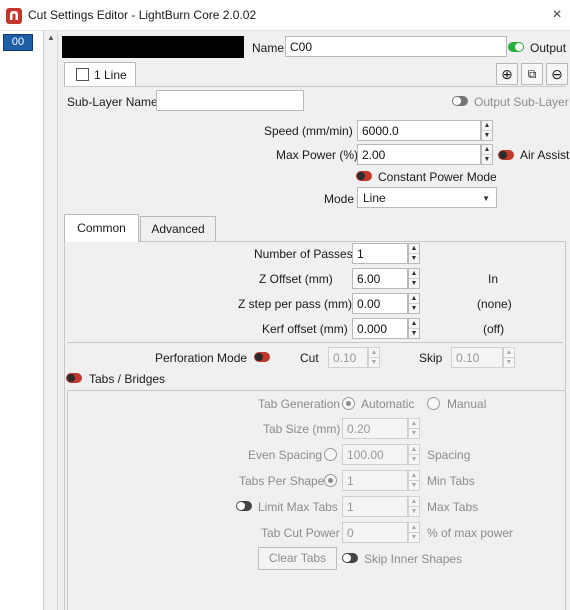 The height and width of the screenshot is (610, 570). Describe the element at coordinates (374, 198) in the screenshot. I see `mode-select-value: Line` at that location.